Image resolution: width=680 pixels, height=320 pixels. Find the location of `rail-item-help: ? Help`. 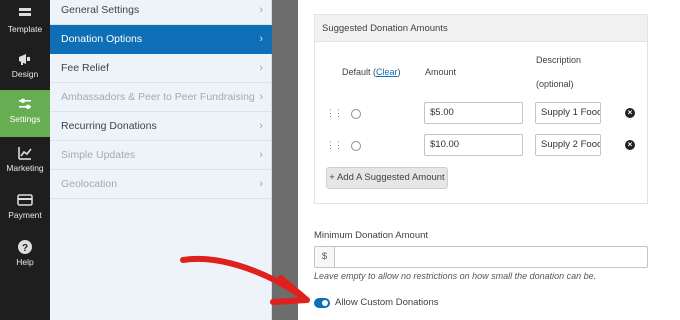

rail-item-help: ? Help is located at coordinates (25, 256).